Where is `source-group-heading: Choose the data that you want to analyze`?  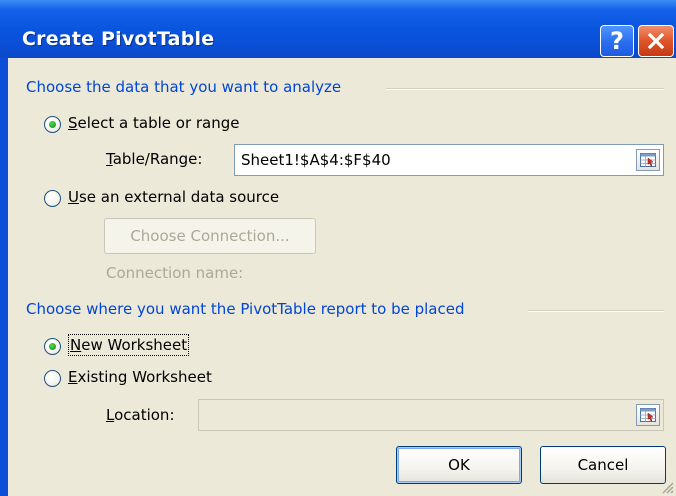
source-group-heading: Choose the data that you want to analyze is located at coordinates (184, 87).